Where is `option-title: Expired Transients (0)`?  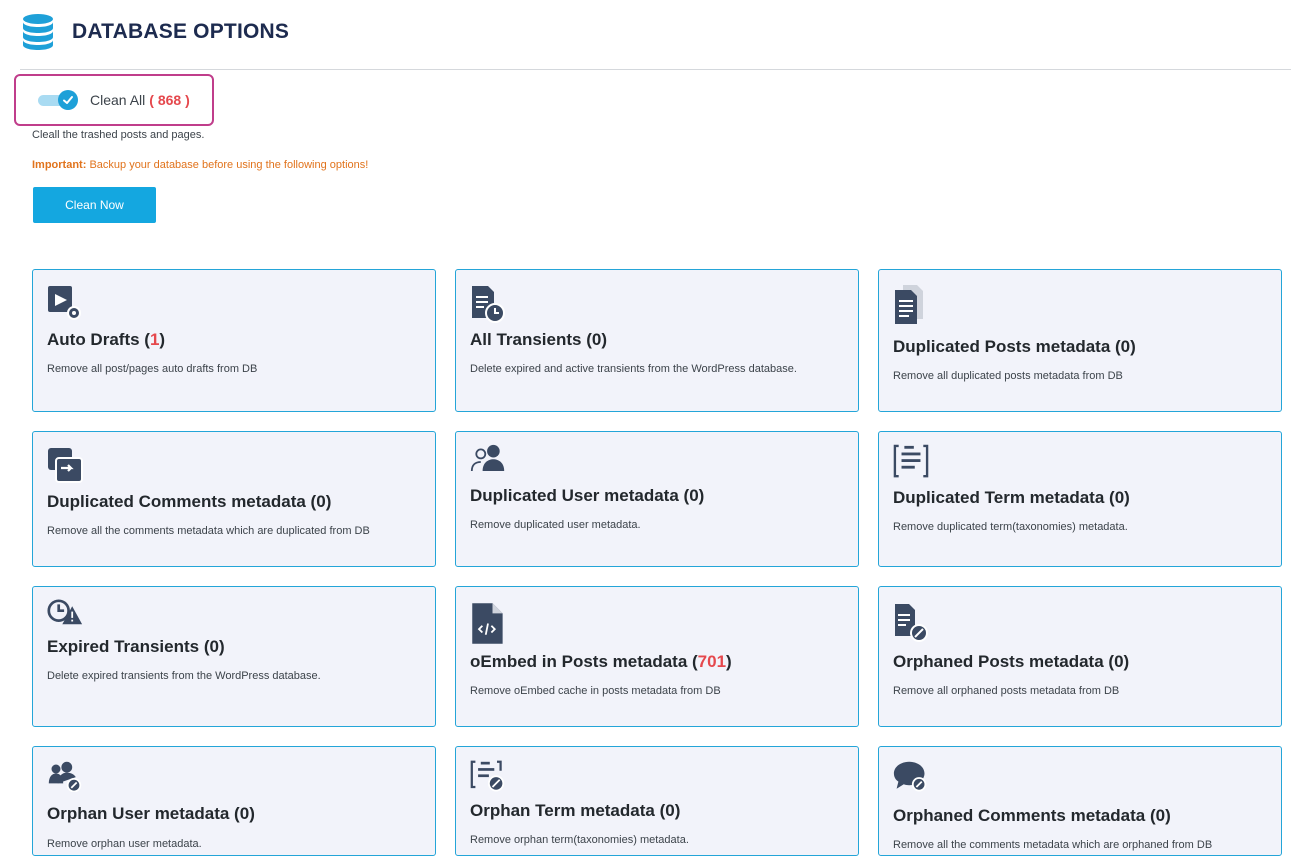
option-title: Expired Transients (0) is located at coordinates (136, 647).